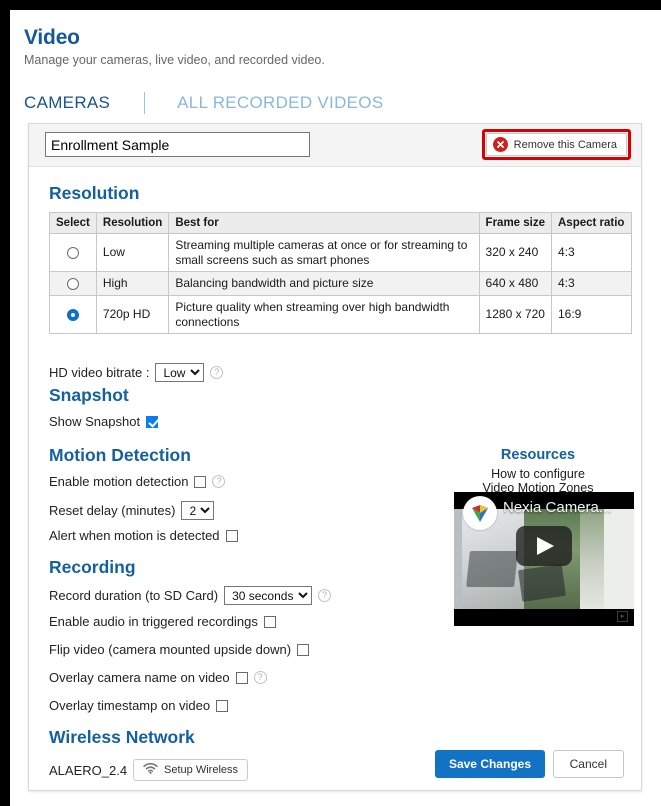  What do you see at coordinates (120, 455) in the screenshot?
I see `section-title-motion-detection: Motion Detection` at bounding box center [120, 455].